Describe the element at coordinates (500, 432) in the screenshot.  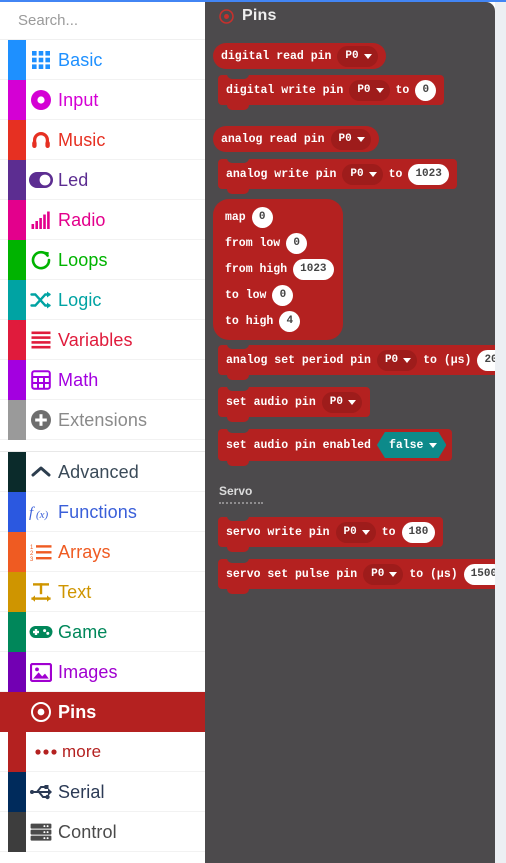
I see `flyout-scroll-gutter` at that location.